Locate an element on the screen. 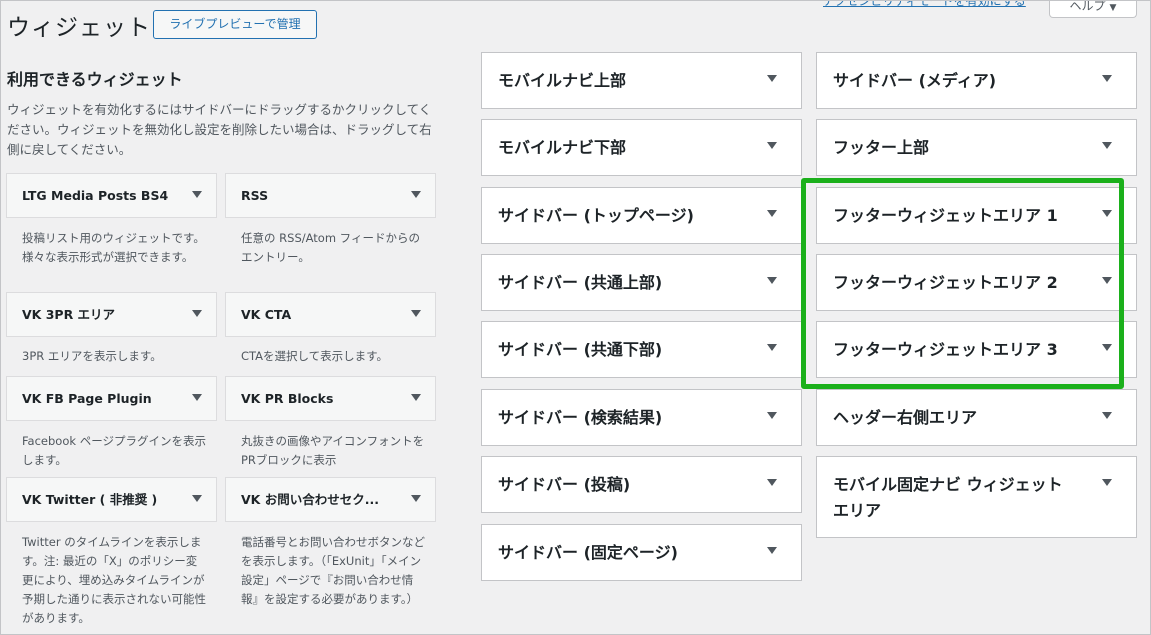 The image size is (1151, 635). sidebar-footer-widget-2: フッターウィジェットエリア 2 is located at coordinates (976, 282).